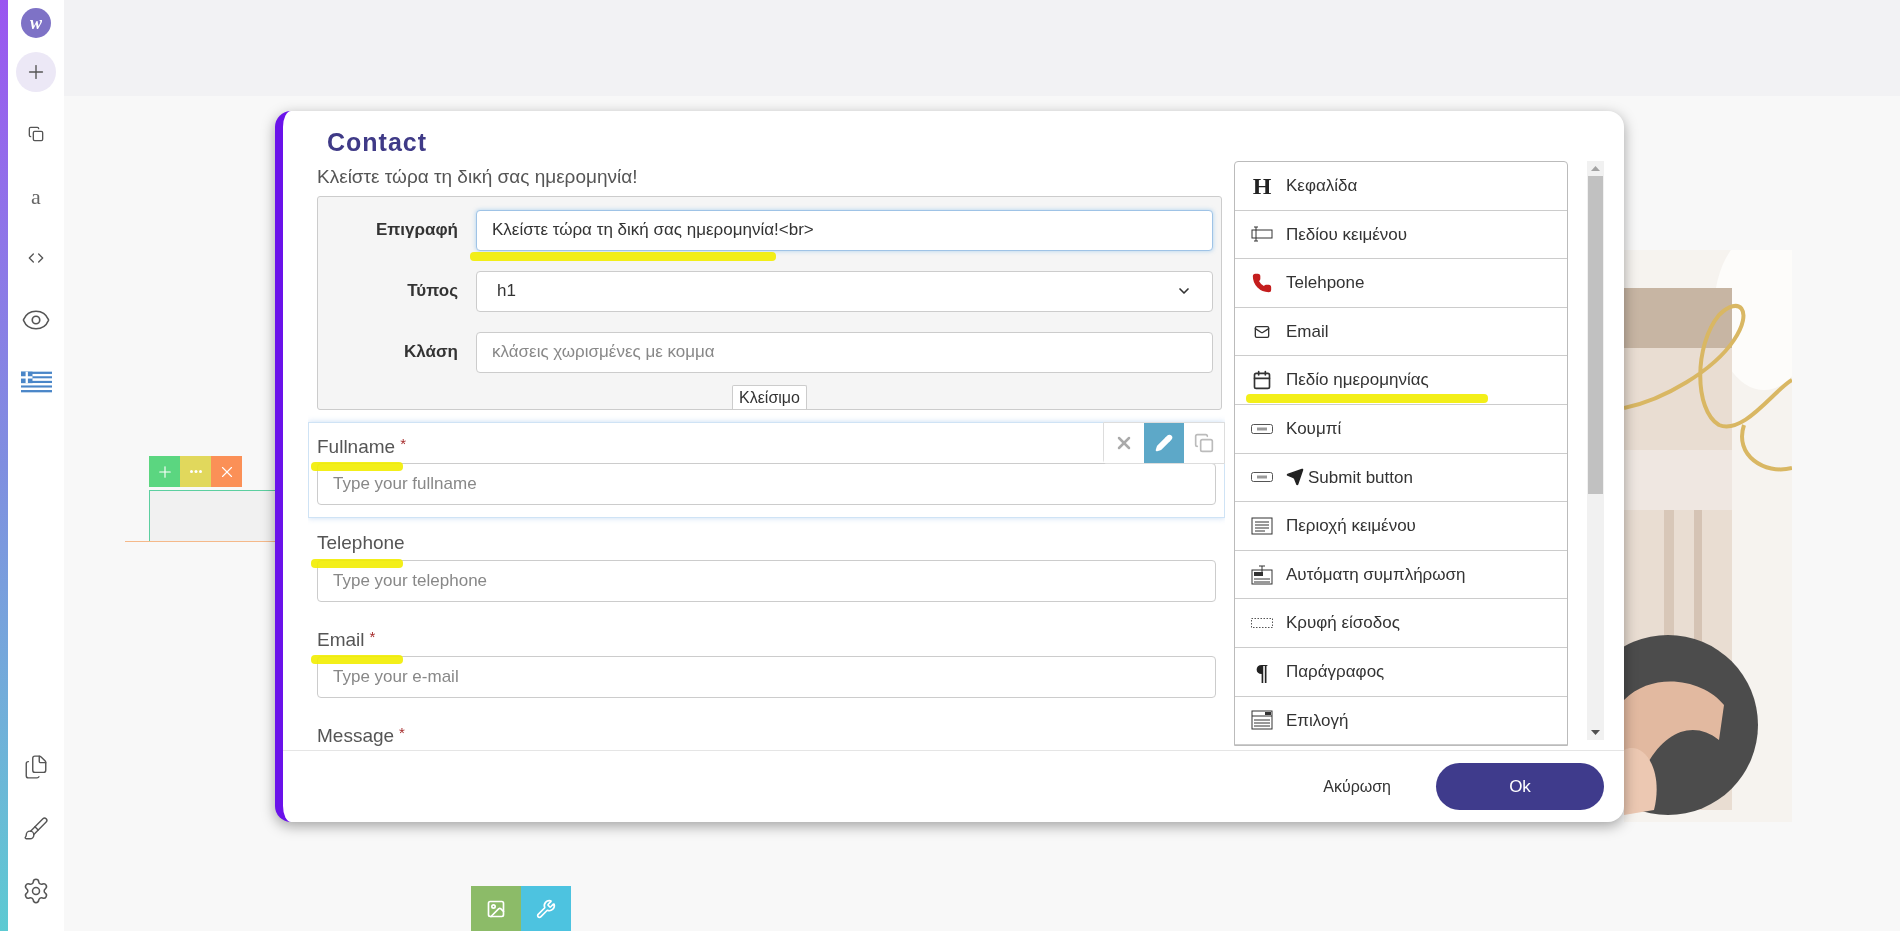 This screenshot has width=1900, height=931. What do you see at coordinates (1262, 234) in the screenshot?
I see `text-field-icon` at bounding box center [1262, 234].